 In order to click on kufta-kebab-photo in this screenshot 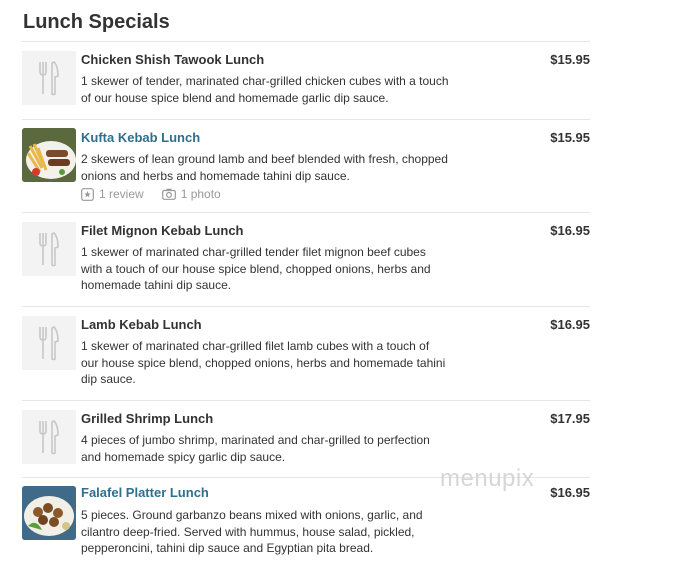, I will do `click(49, 155)`.